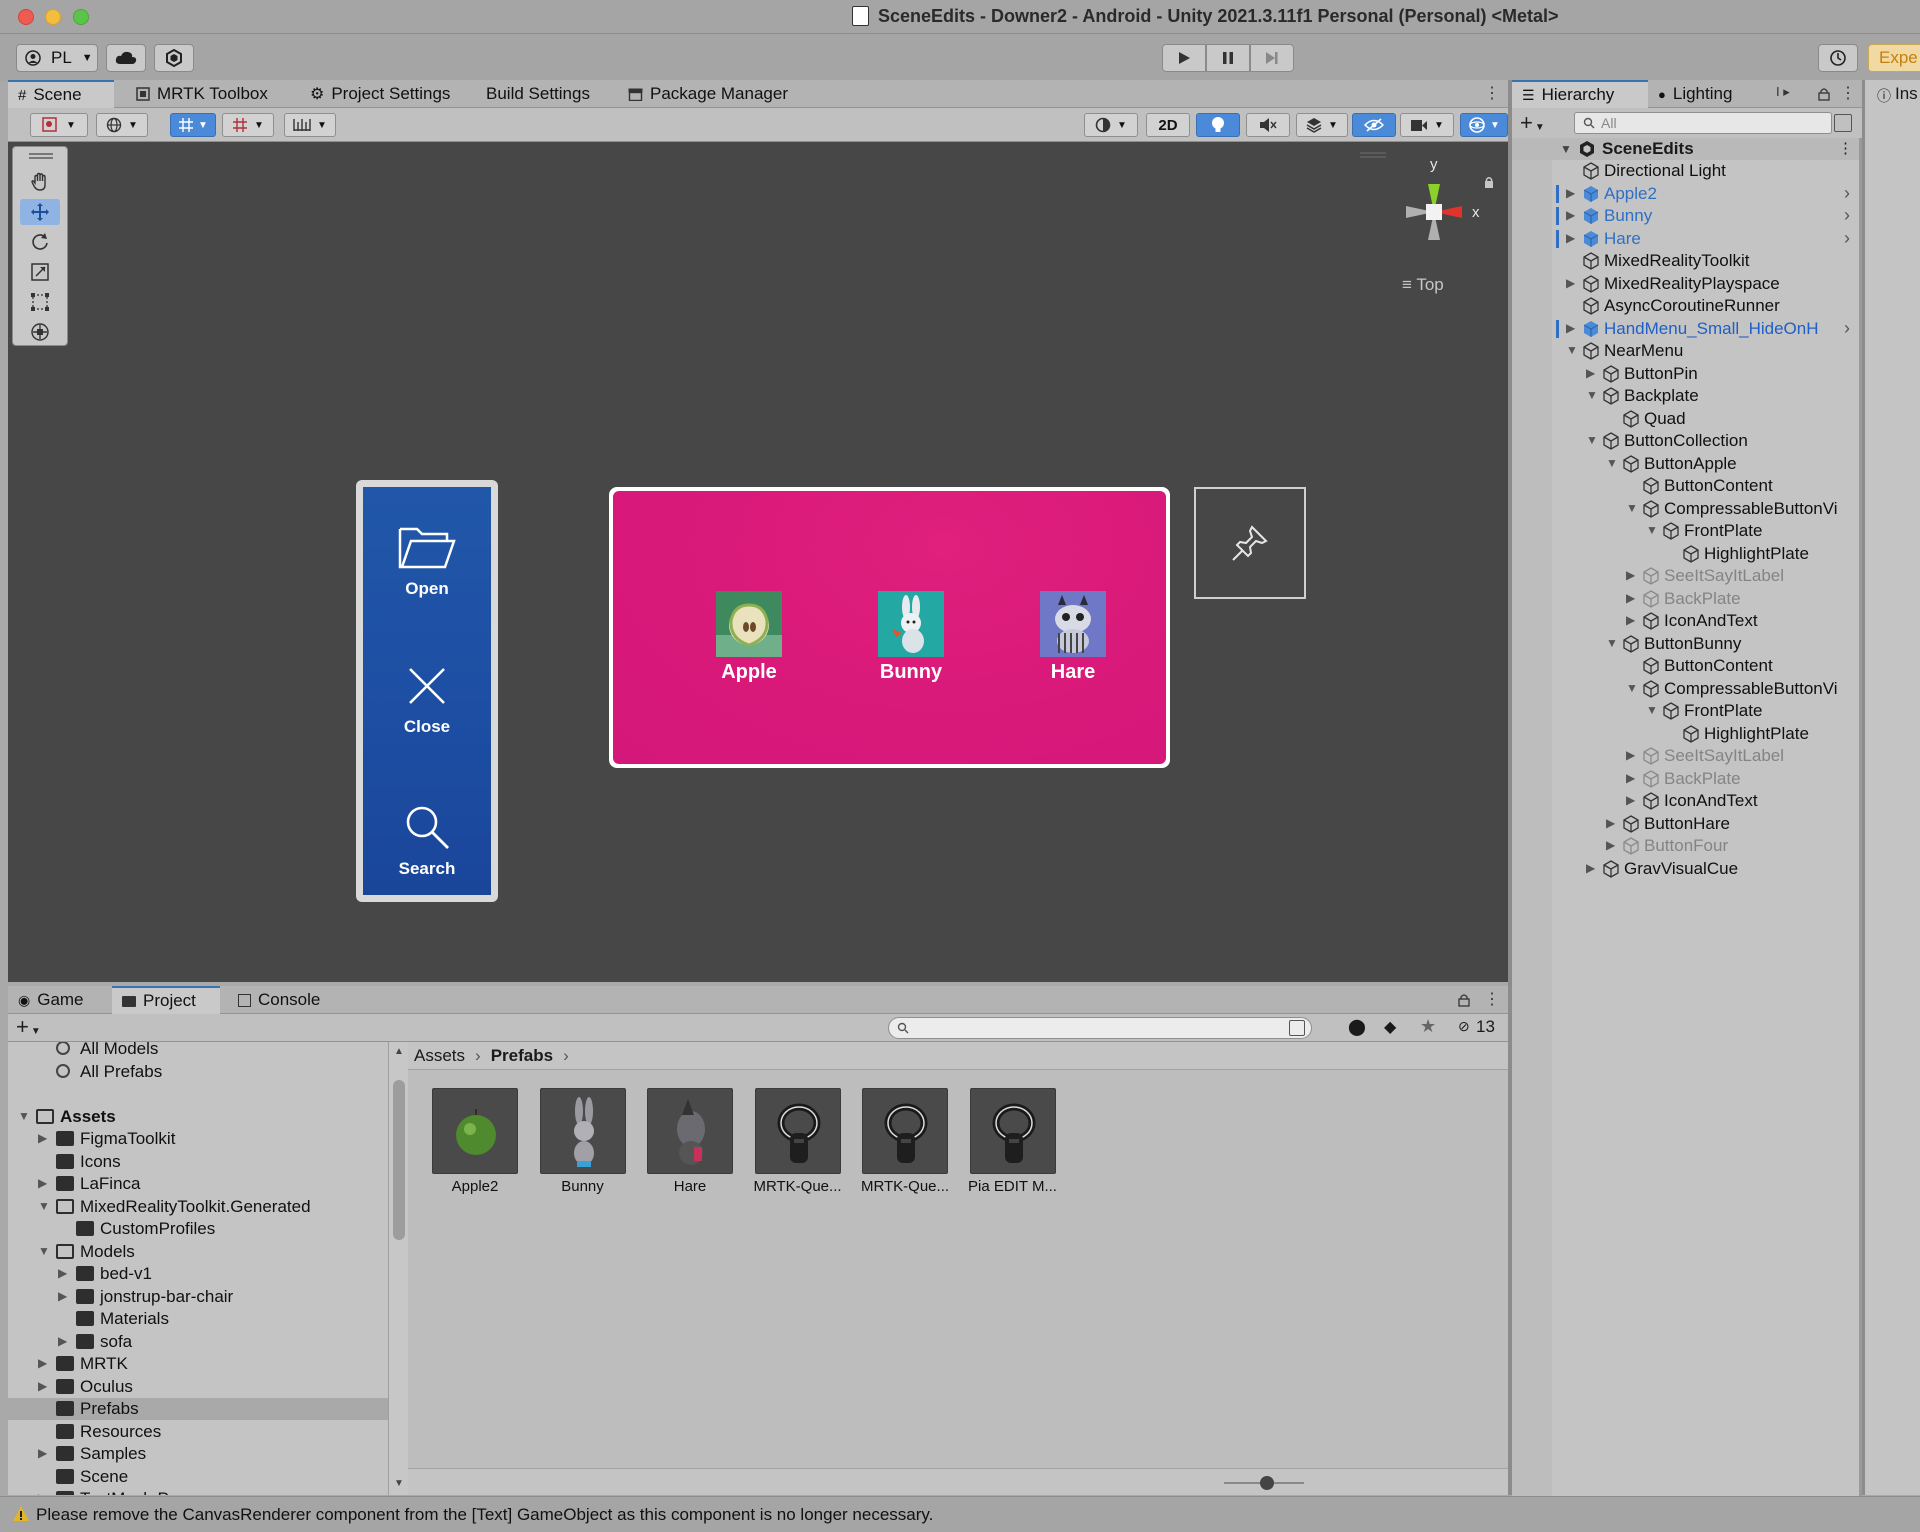 The image size is (1920, 1532). I want to click on near-menu-apple-button: Apple, so click(749, 641).